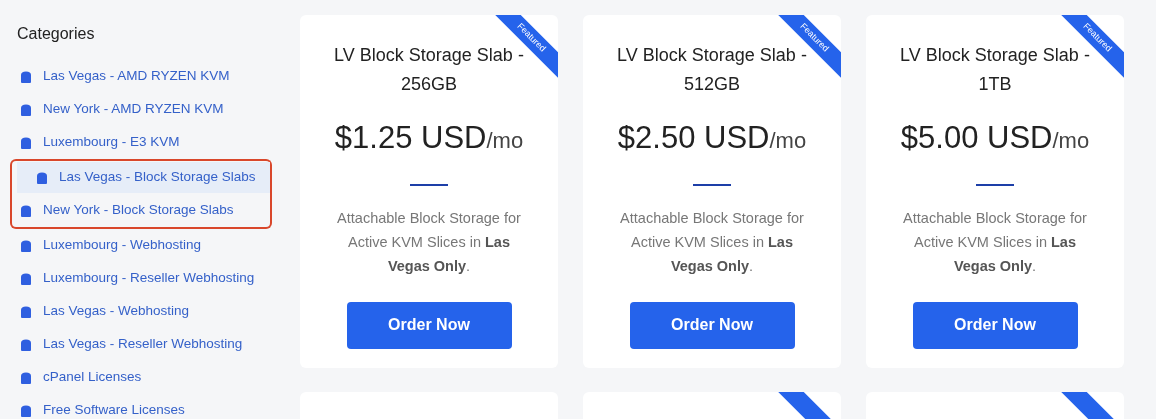 The width and height of the screenshot is (1156, 419). What do you see at coordinates (143, 210) in the screenshot?
I see `category-link: New York - Block Storage Slabs` at bounding box center [143, 210].